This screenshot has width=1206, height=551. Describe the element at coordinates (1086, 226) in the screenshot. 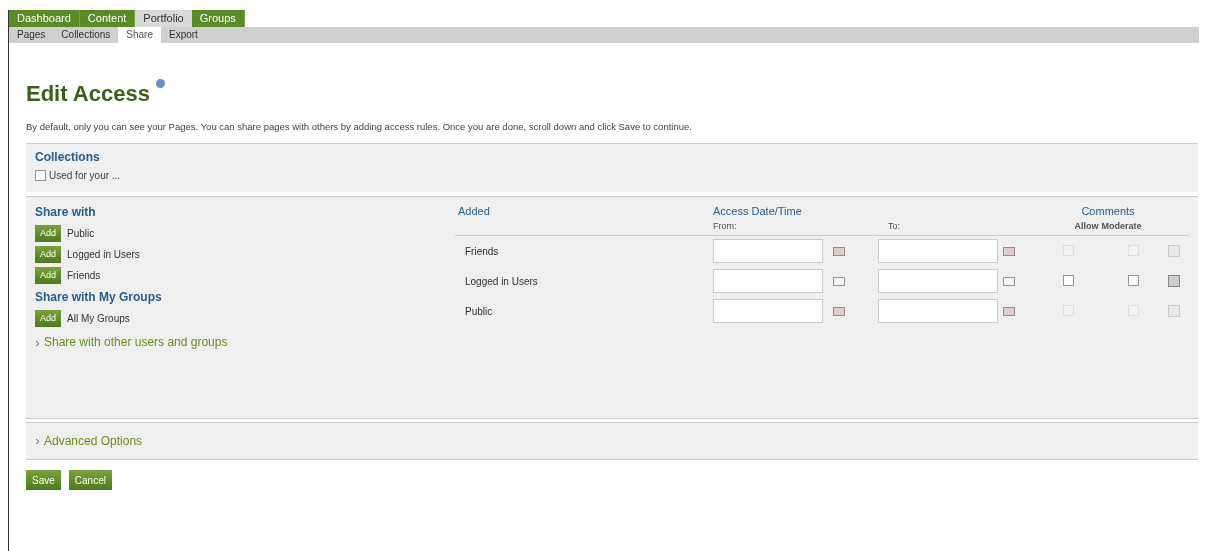

I see `column-subheader: Allow` at that location.